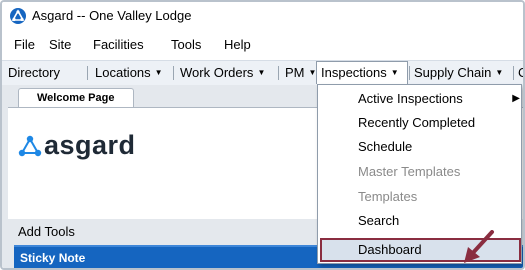 This screenshot has width=525, height=270. Describe the element at coordinates (262, 45) in the screenshot. I see `menu-bar: File Site Facilities Tools Help` at that location.